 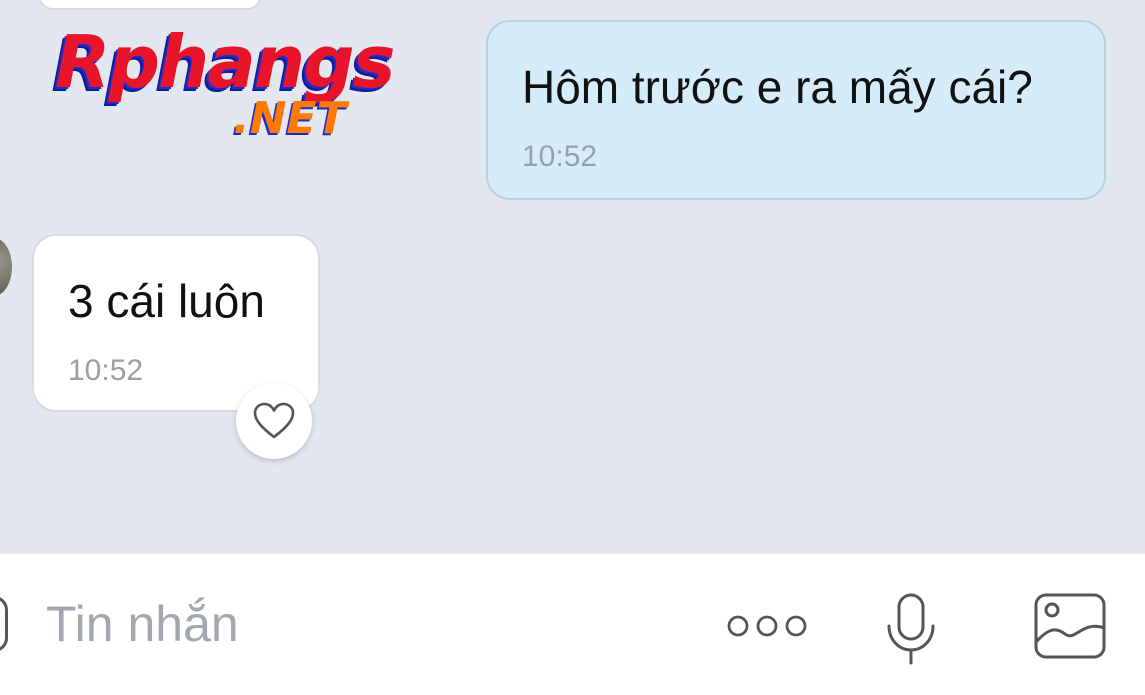 What do you see at coordinates (777, 87) in the screenshot?
I see `message-text: Hôm trước e ra mấy cái?` at bounding box center [777, 87].